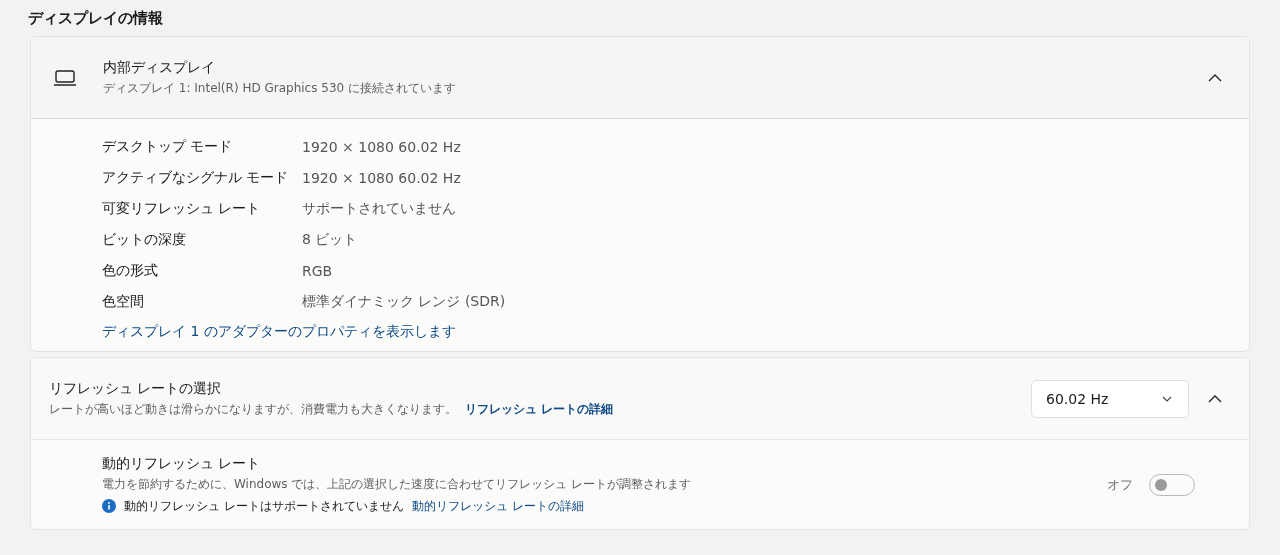  I want to click on property-value: RGB, so click(317, 270).